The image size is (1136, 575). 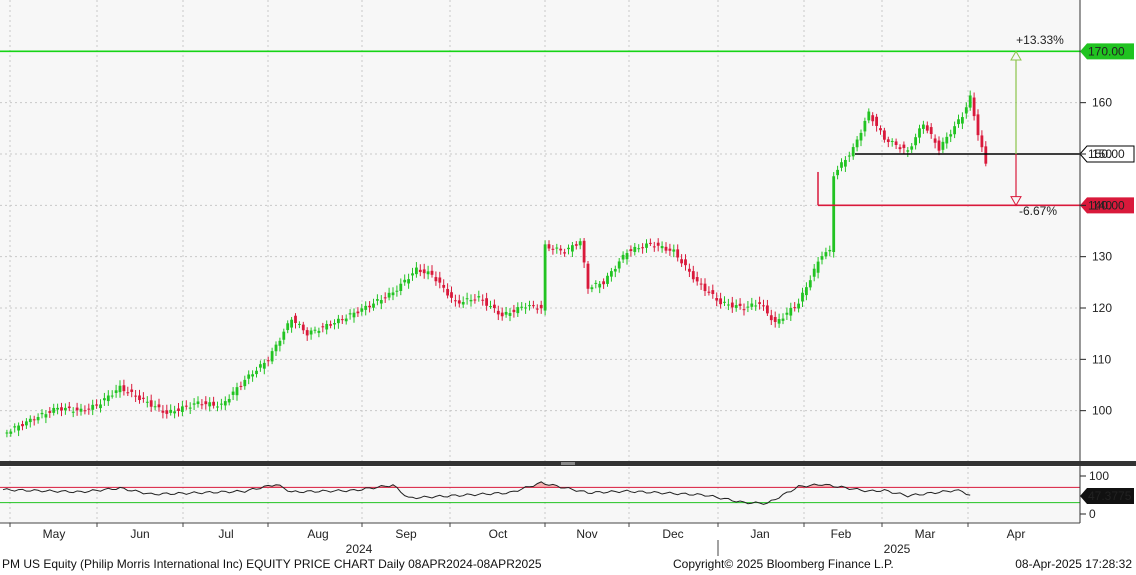 I want to click on panel-resize-grip, so click(x=568, y=463).